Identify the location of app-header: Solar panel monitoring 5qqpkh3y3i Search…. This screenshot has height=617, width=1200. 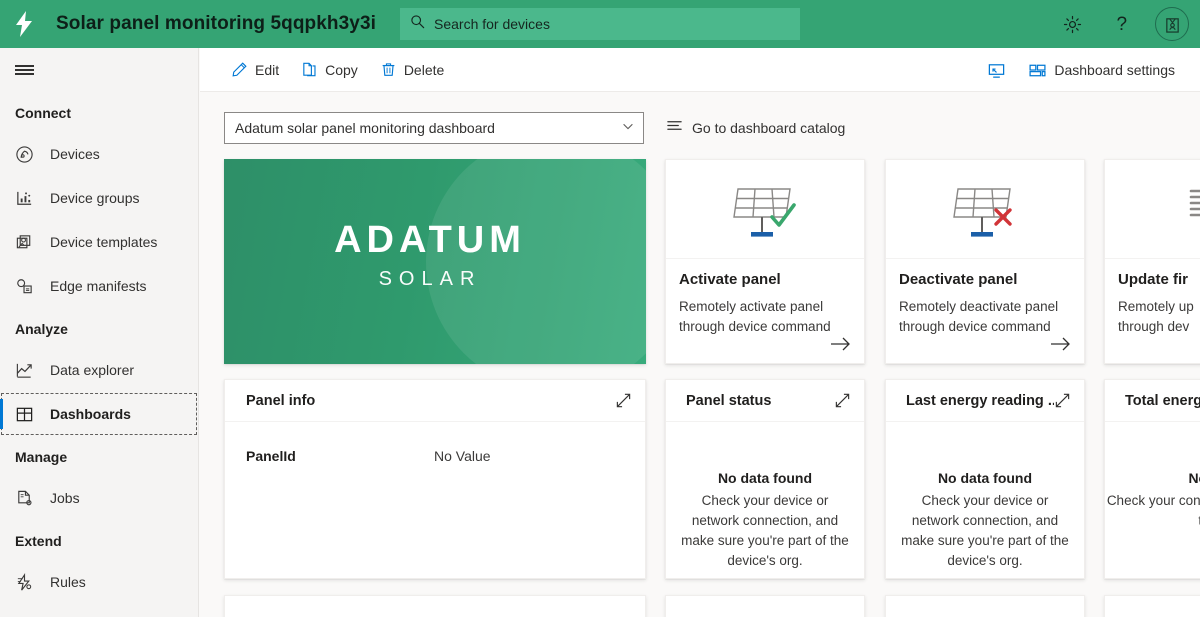
(600, 24).